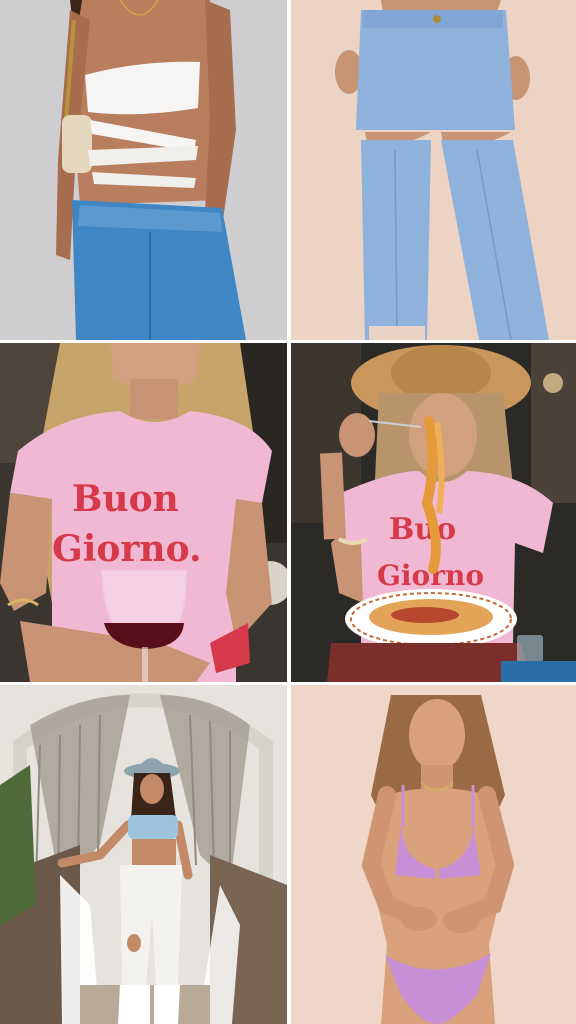 The image size is (576, 1024). What do you see at coordinates (126, 549) in the screenshot?
I see `shirt-print-line-2: Giorno.` at bounding box center [126, 549].